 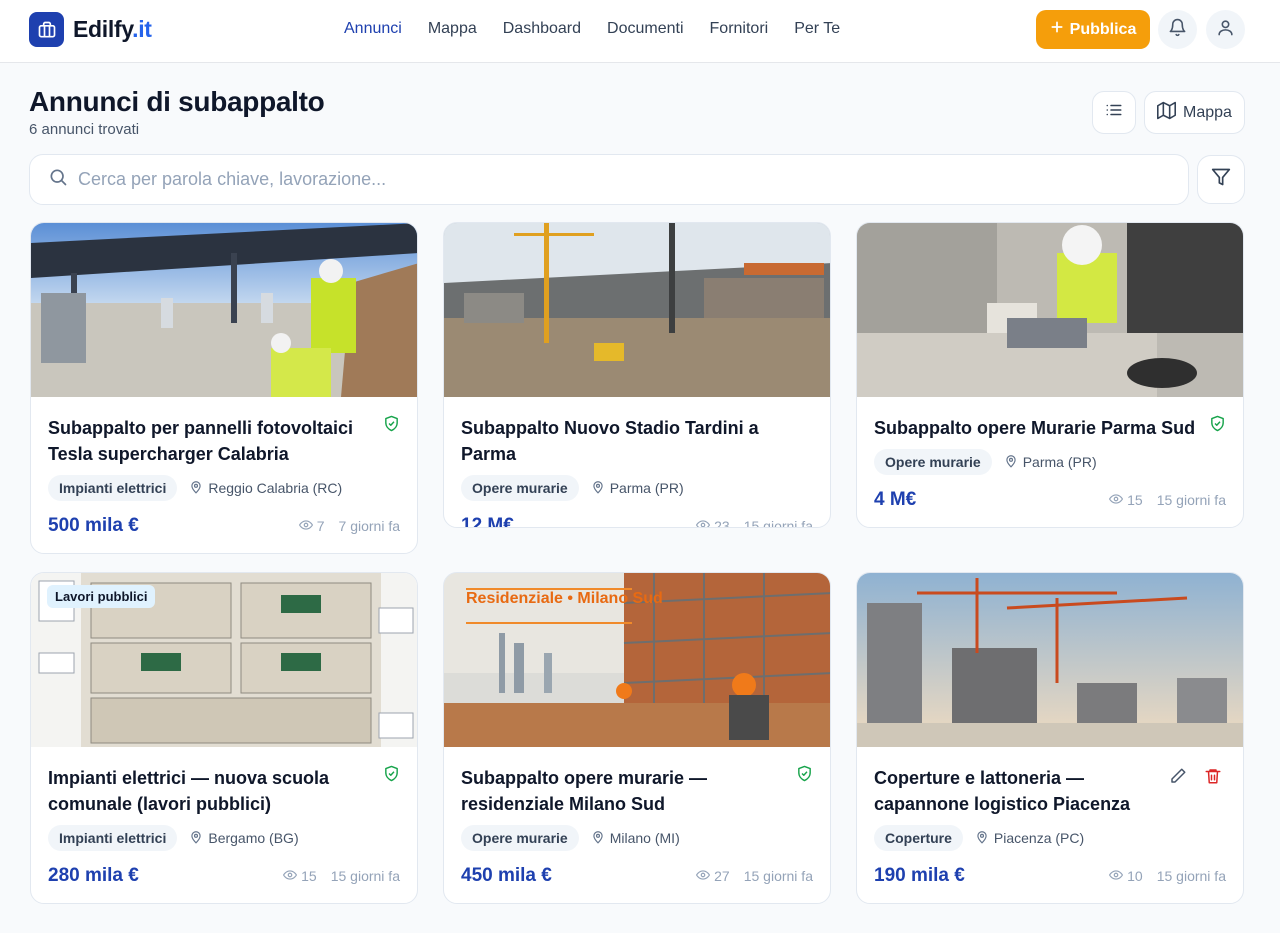 What do you see at coordinates (101, 596) in the screenshot?
I see `public-works-badge: Lavori pubblici` at bounding box center [101, 596].